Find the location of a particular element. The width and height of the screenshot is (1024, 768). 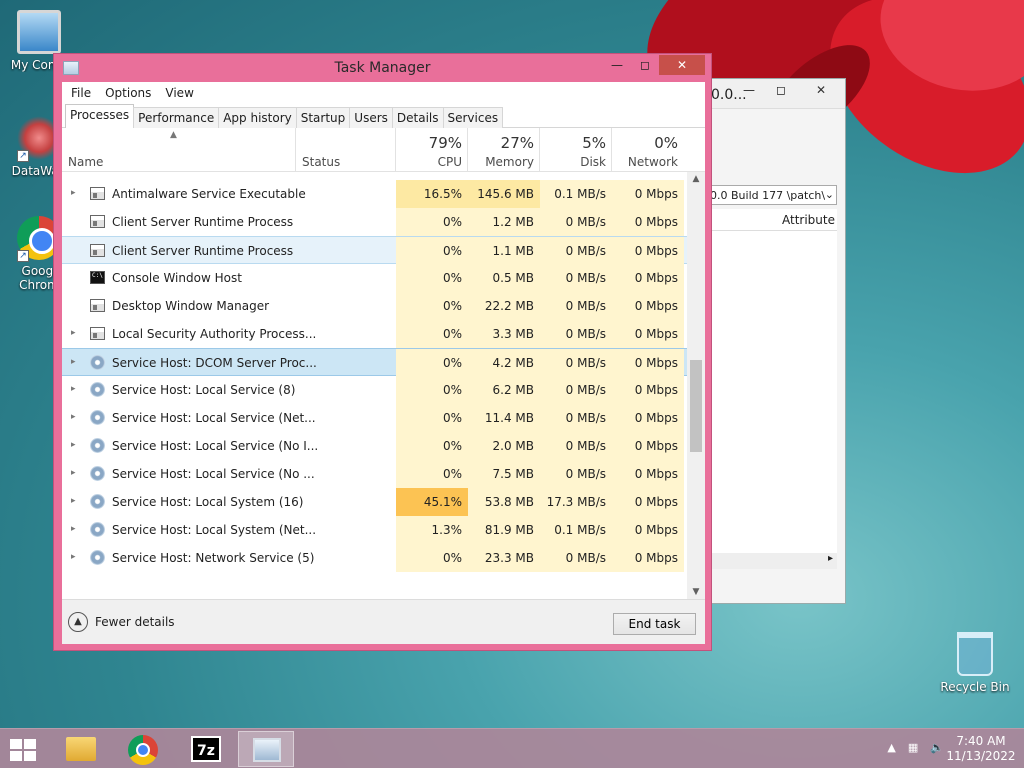

start-button is located at coordinates (23, 750).